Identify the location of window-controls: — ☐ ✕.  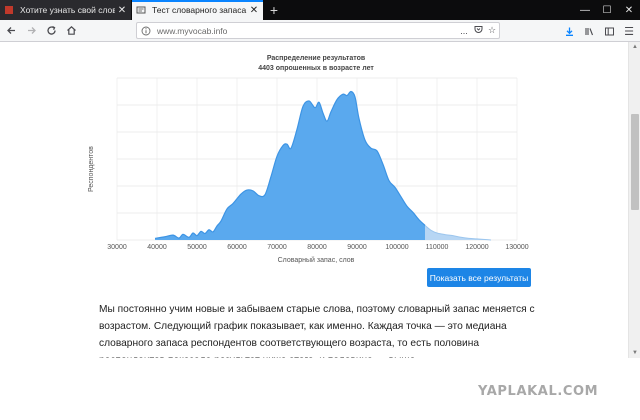
(607, 10).